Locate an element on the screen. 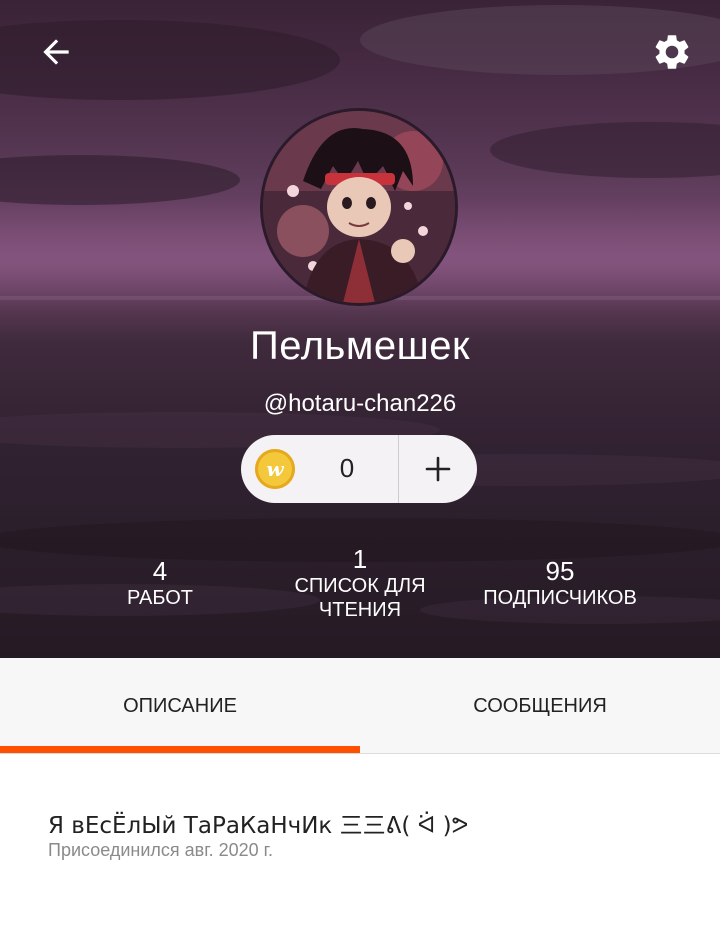 The width and height of the screenshot is (720, 940). avatar is located at coordinates (359, 207).